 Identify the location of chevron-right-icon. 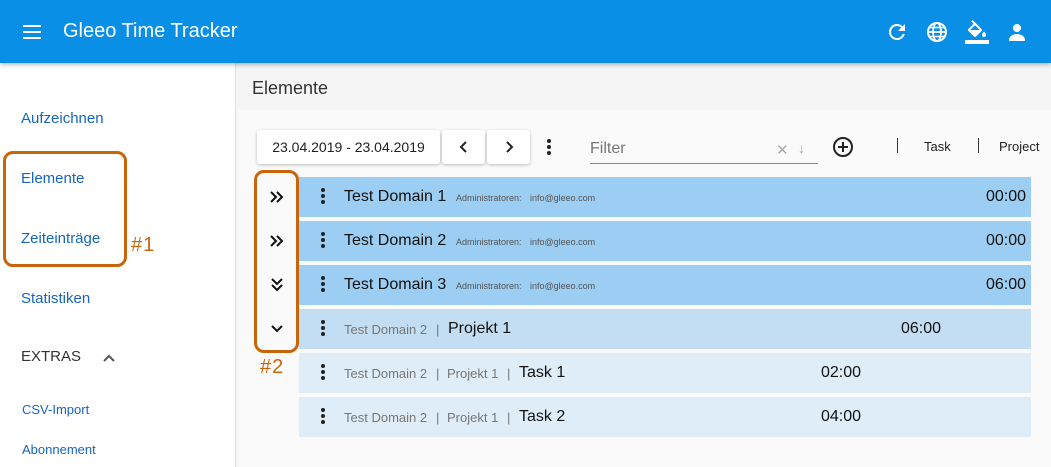
(509, 147).